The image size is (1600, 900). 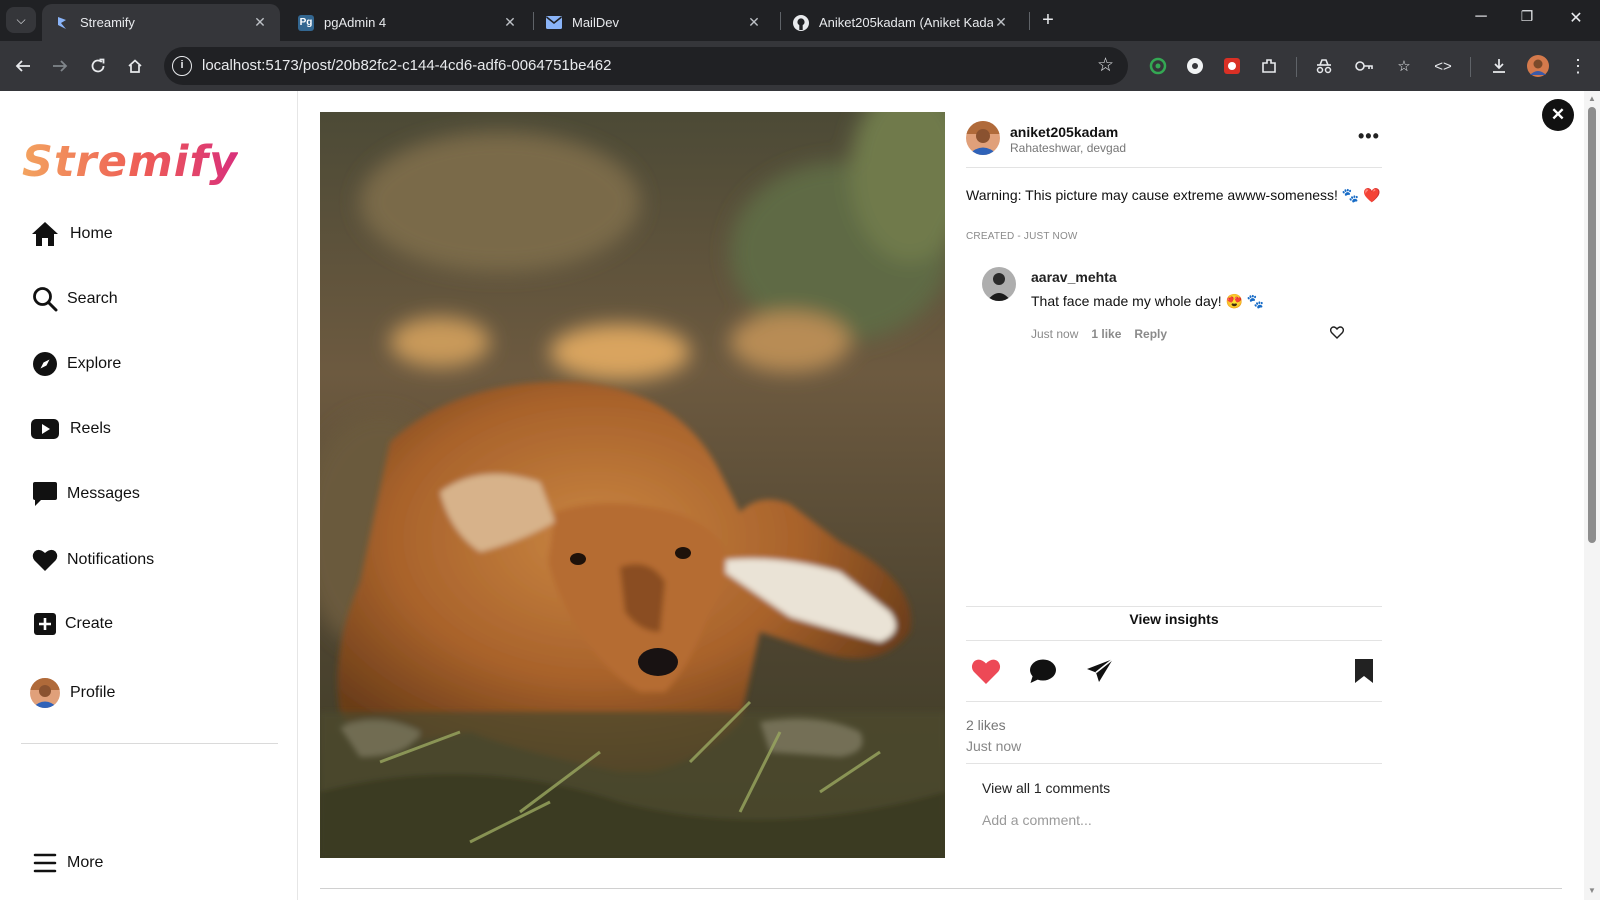 I want to click on sidebar-item-home: Home, so click(x=71, y=234).